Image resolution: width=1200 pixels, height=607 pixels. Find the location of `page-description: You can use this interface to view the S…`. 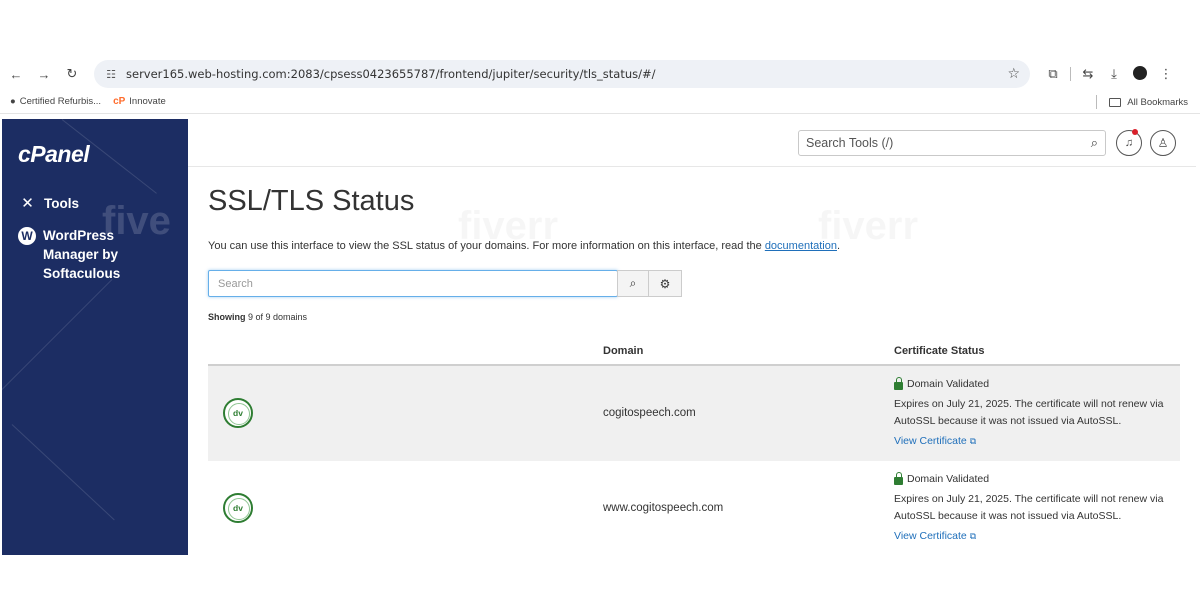

page-description: You can use this interface to view the S… is located at coordinates (524, 246).